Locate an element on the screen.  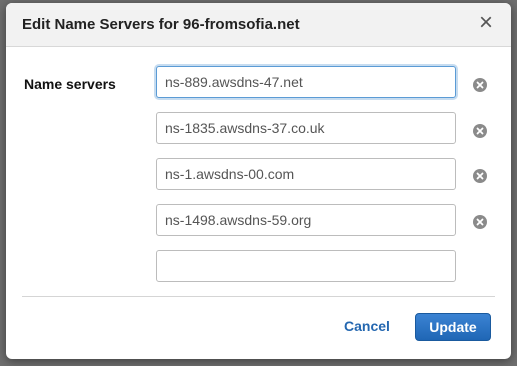
update-button: Update is located at coordinates (453, 327).